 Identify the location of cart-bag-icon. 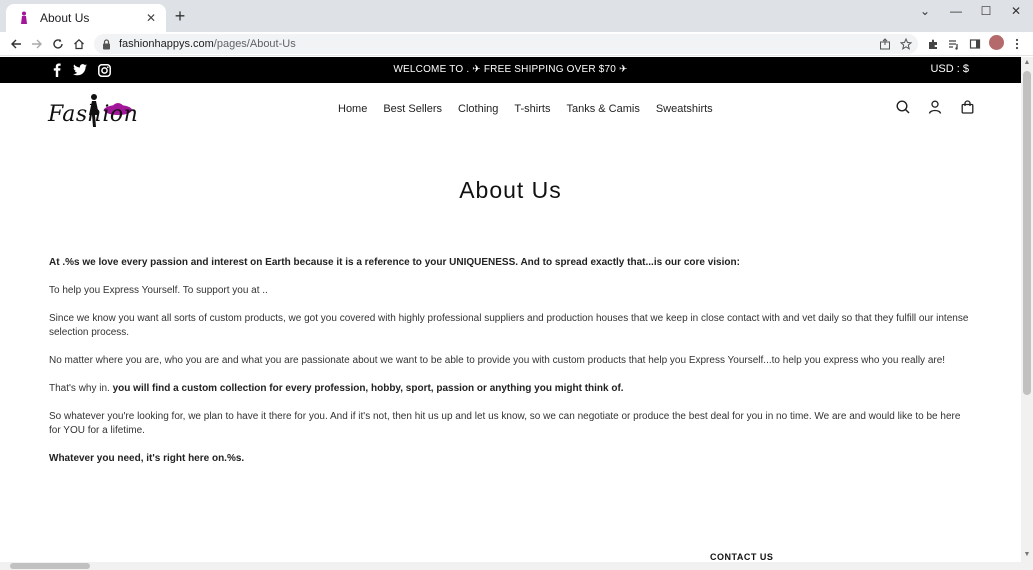
(967, 107).